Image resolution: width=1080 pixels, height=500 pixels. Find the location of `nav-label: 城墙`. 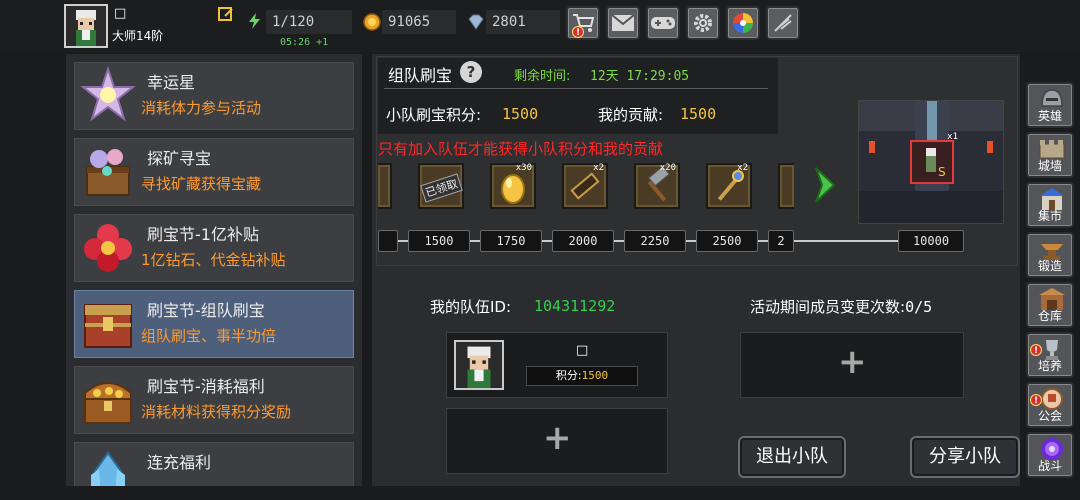

nav-label: 城墙 is located at coordinates (1049, 166).